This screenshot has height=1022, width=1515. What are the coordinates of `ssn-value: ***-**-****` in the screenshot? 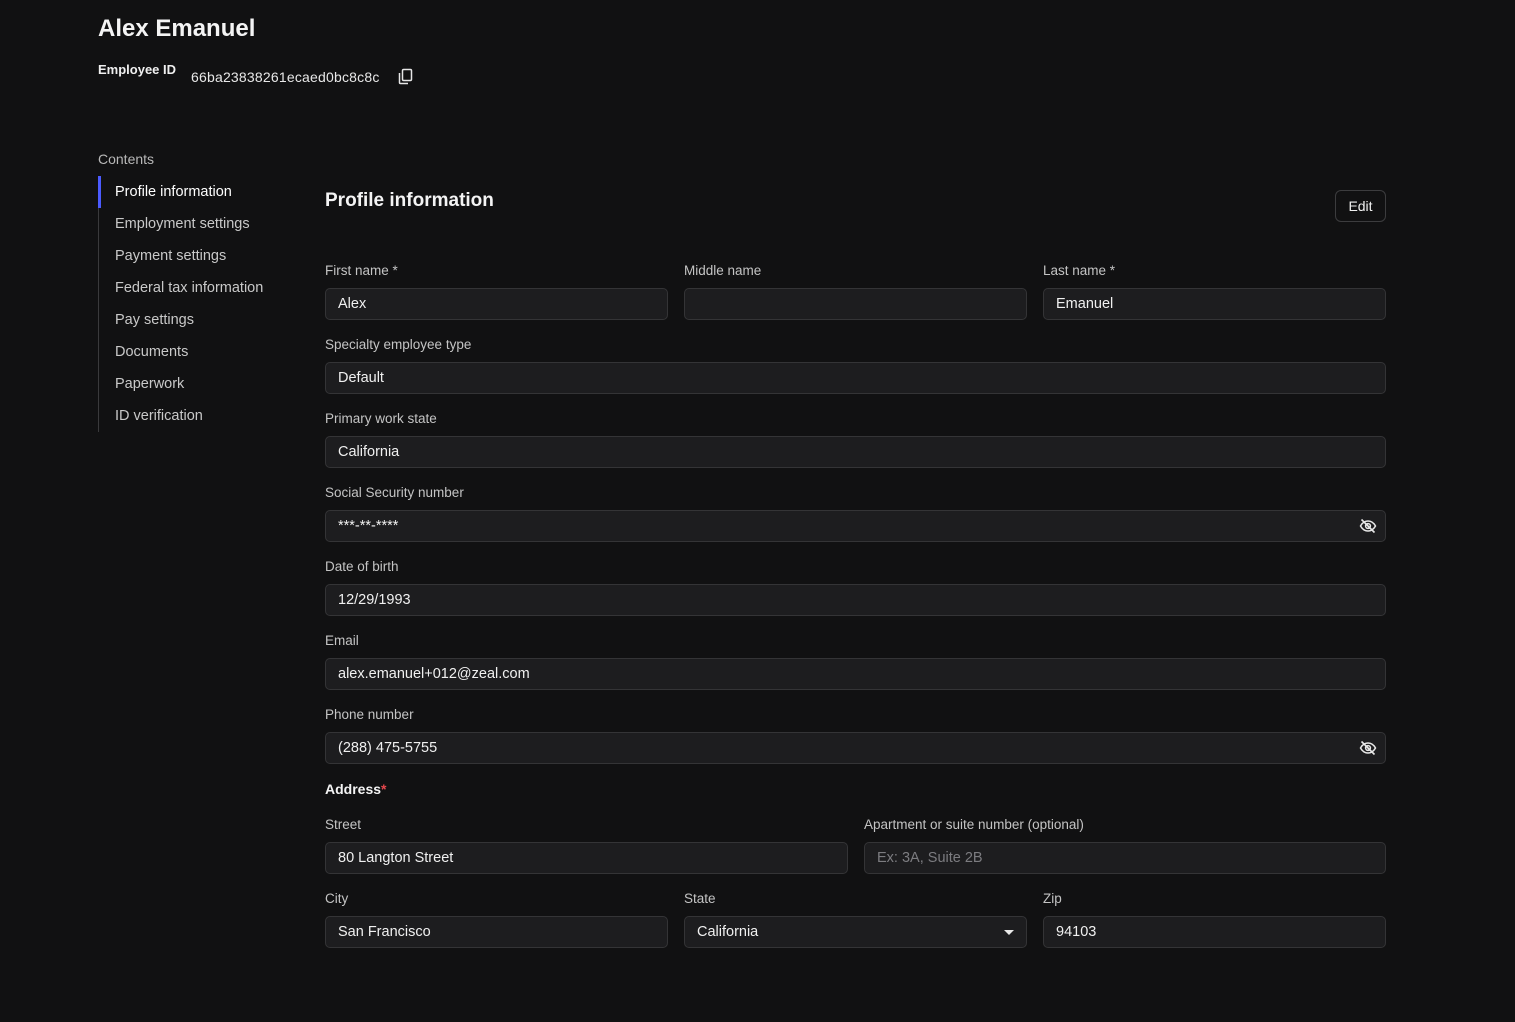 It's located at (368, 526).